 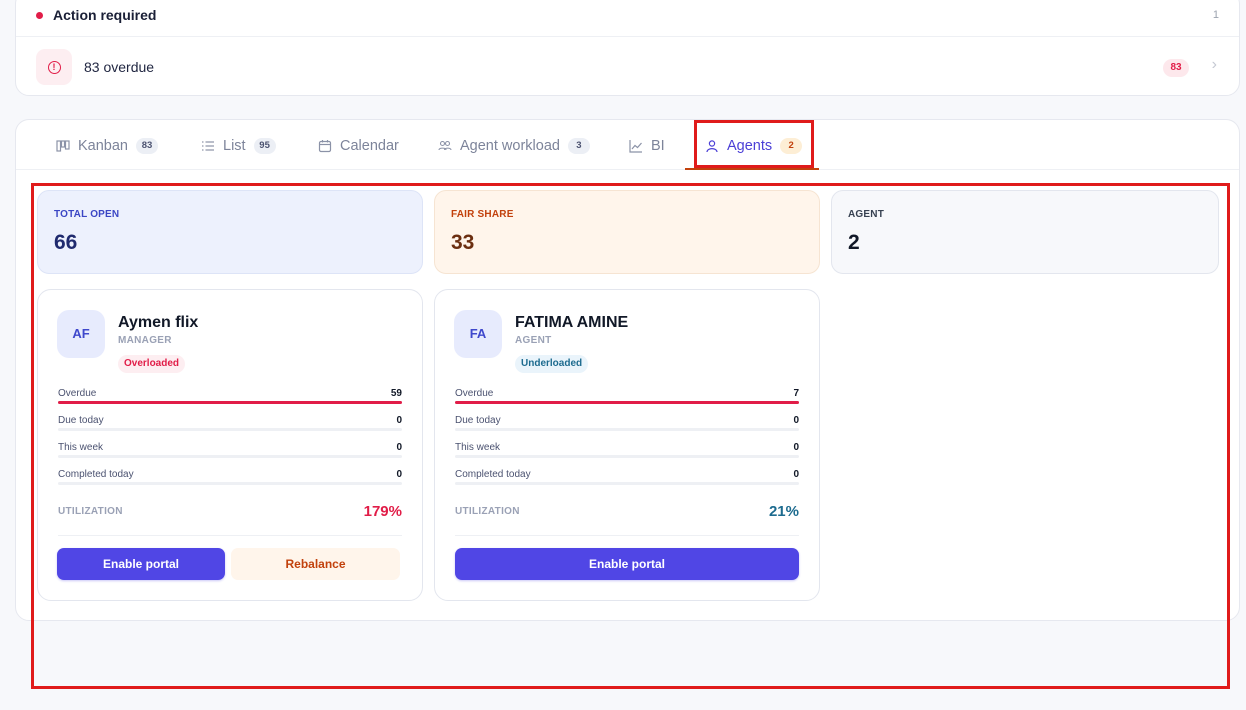 What do you see at coordinates (752, 169) in the screenshot?
I see `active-tab-indicator` at bounding box center [752, 169].